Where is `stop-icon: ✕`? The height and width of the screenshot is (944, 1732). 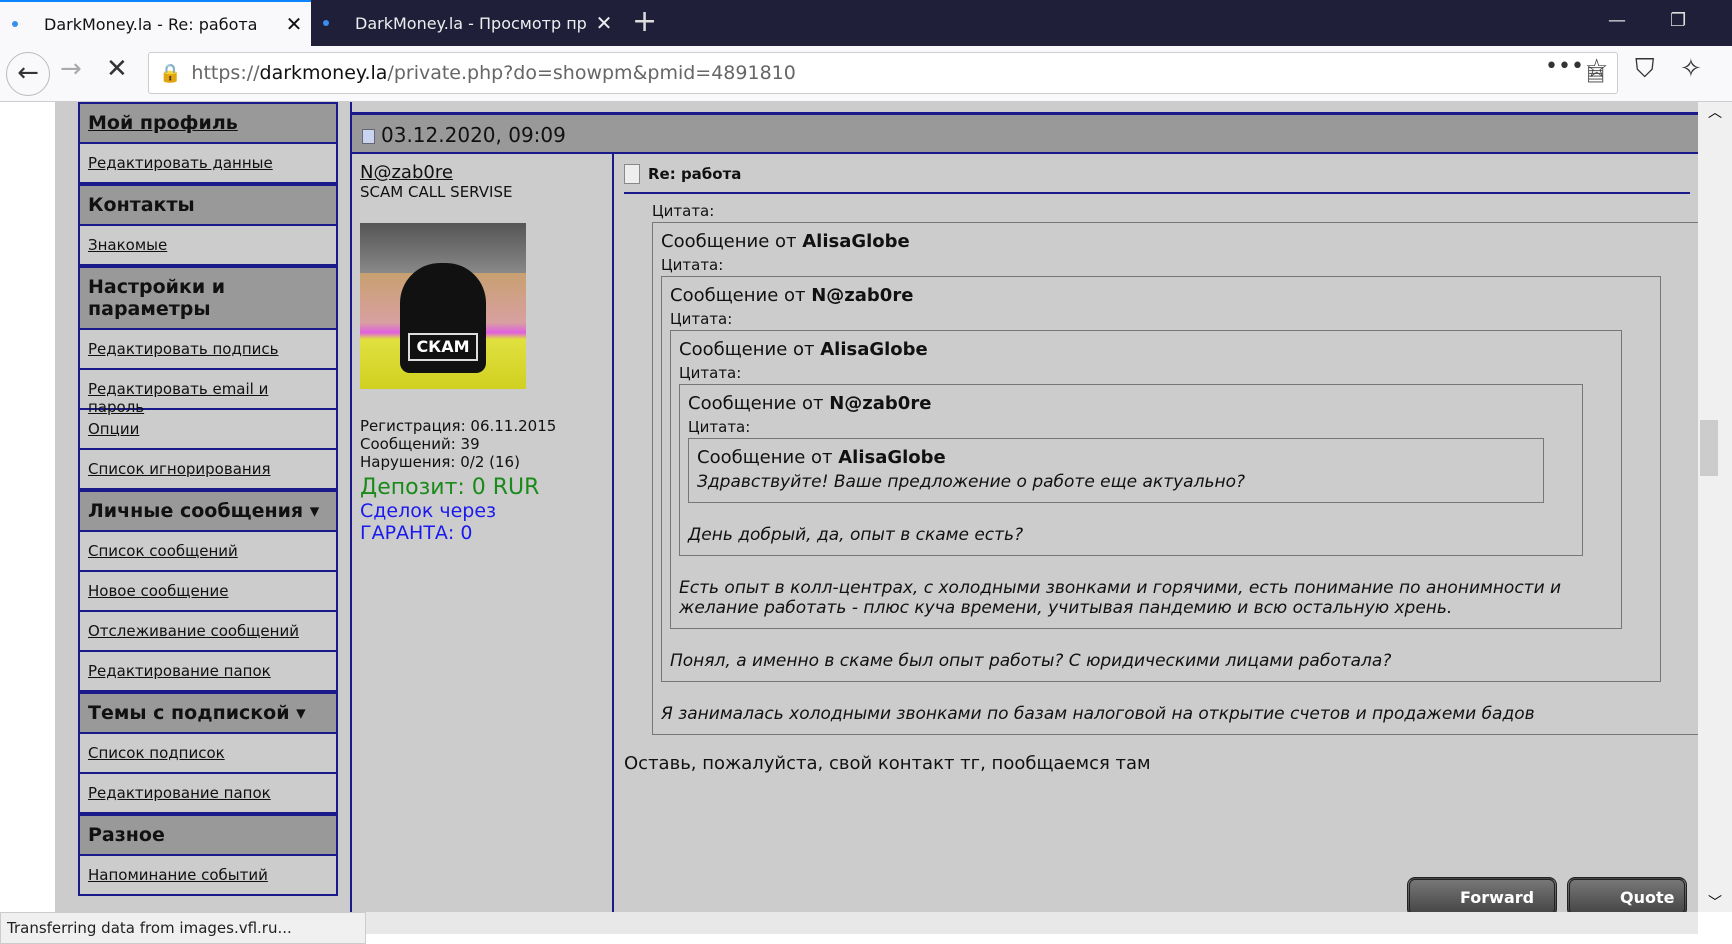
stop-icon: ✕ is located at coordinates (117, 69).